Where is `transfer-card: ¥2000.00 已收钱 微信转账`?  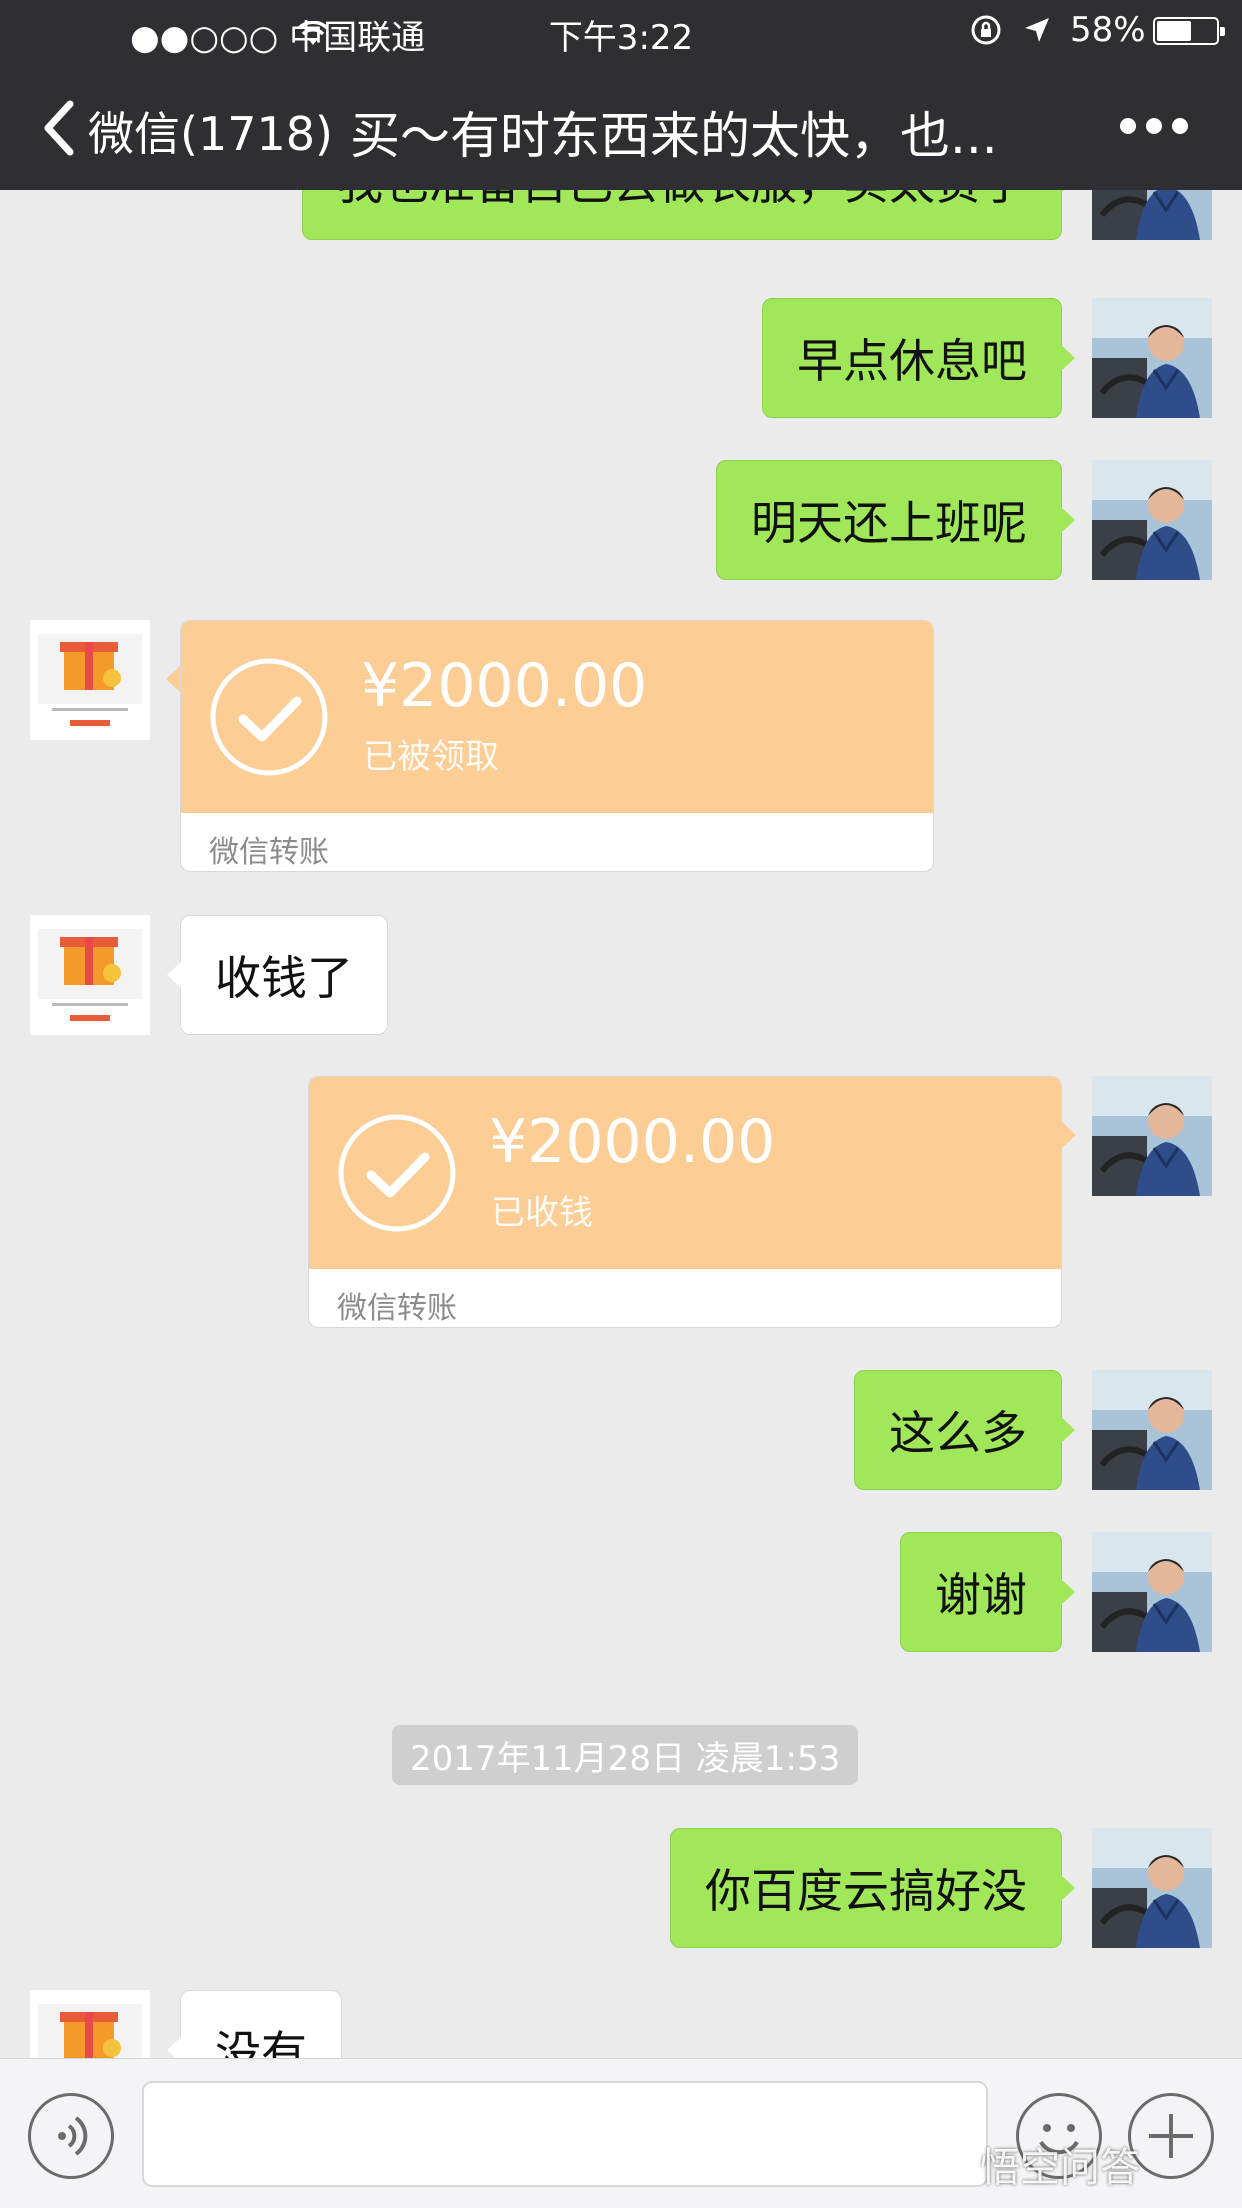
transfer-card: ¥2000.00 已收钱 微信转账 is located at coordinates (685, 1202).